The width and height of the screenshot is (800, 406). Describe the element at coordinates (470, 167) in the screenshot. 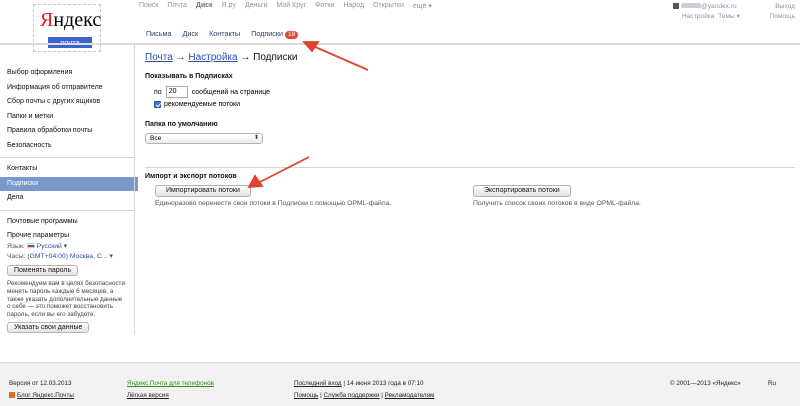

I see `section-divider` at that location.